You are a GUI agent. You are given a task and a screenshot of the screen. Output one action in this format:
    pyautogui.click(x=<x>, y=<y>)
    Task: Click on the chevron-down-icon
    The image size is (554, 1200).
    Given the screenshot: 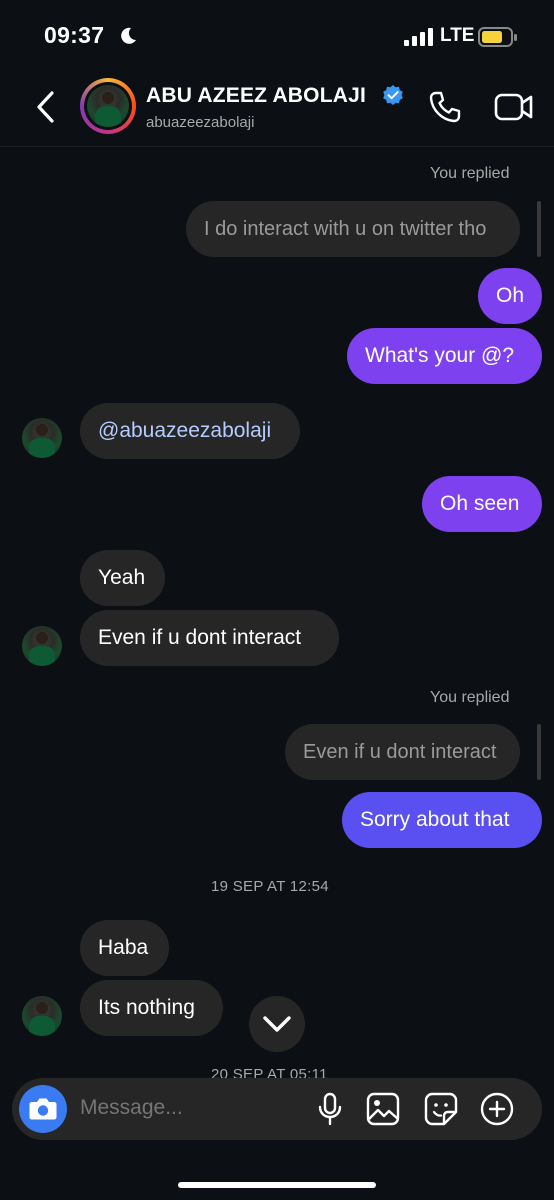 What is the action you would take?
    pyautogui.click(x=277, y=1024)
    